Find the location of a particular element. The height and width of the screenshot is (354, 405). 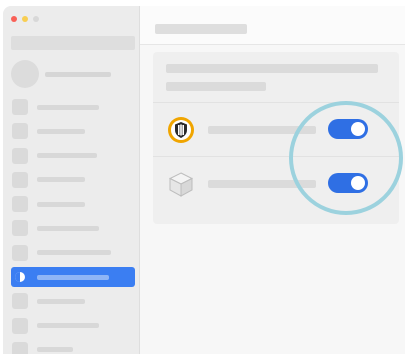

main-header is located at coordinates (272, 25).